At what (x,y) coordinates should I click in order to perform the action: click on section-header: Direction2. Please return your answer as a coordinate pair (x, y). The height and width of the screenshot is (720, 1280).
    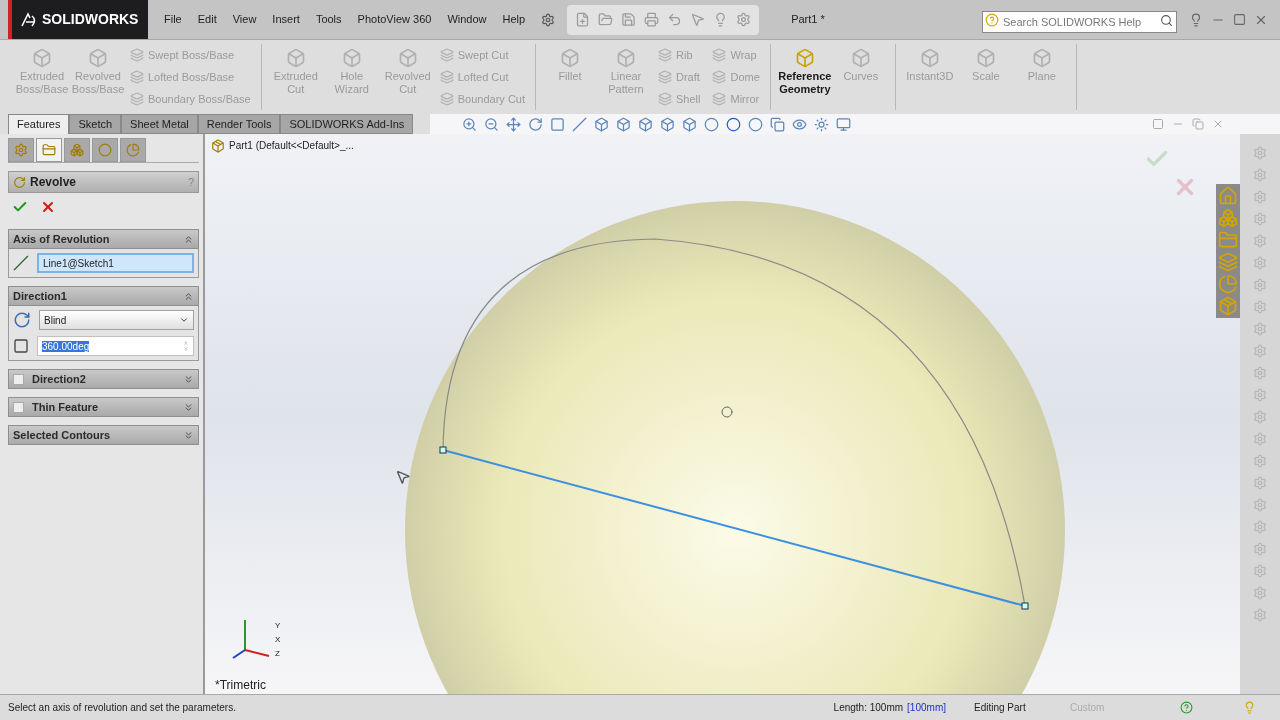
    Looking at the image, I should click on (103, 379).